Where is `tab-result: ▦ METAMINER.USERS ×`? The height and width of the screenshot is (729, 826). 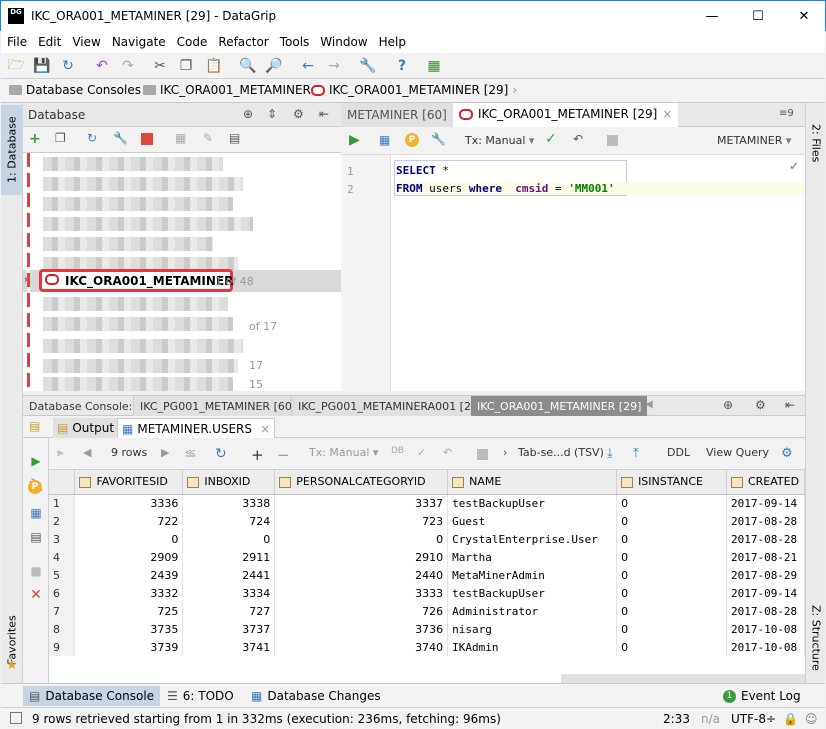 tab-result: ▦ METAMINER.USERS × is located at coordinates (196, 428).